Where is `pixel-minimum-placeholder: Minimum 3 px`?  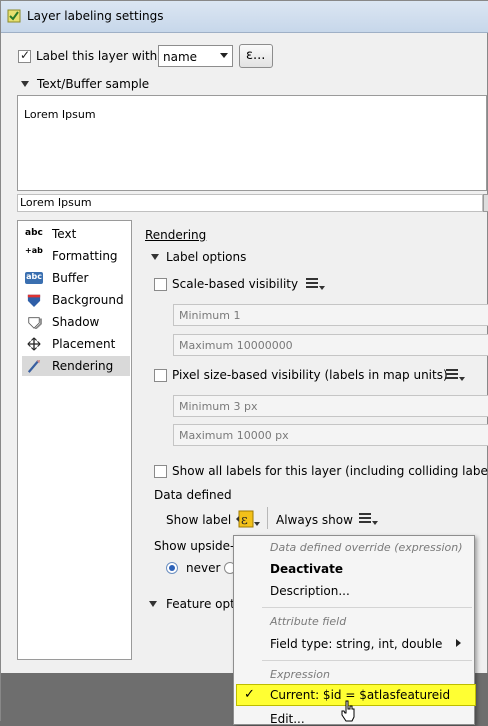
pixel-minimum-placeholder: Minimum 3 px is located at coordinates (218, 406).